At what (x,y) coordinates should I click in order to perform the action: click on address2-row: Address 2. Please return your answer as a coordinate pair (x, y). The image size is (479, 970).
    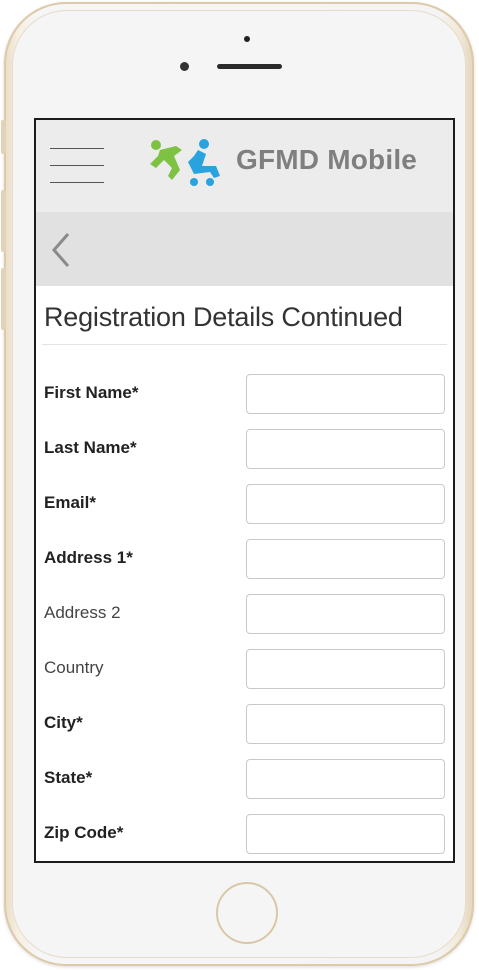
    Looking at the image, I should click on (244, 614).